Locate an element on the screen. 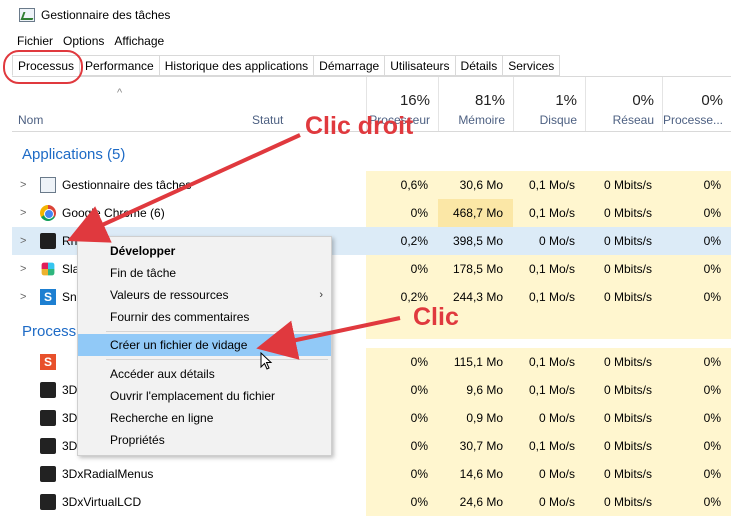 This screenshot has height=522, width=731. cell-memoire: 398,5 Mo is located at coordinates (477, 241).